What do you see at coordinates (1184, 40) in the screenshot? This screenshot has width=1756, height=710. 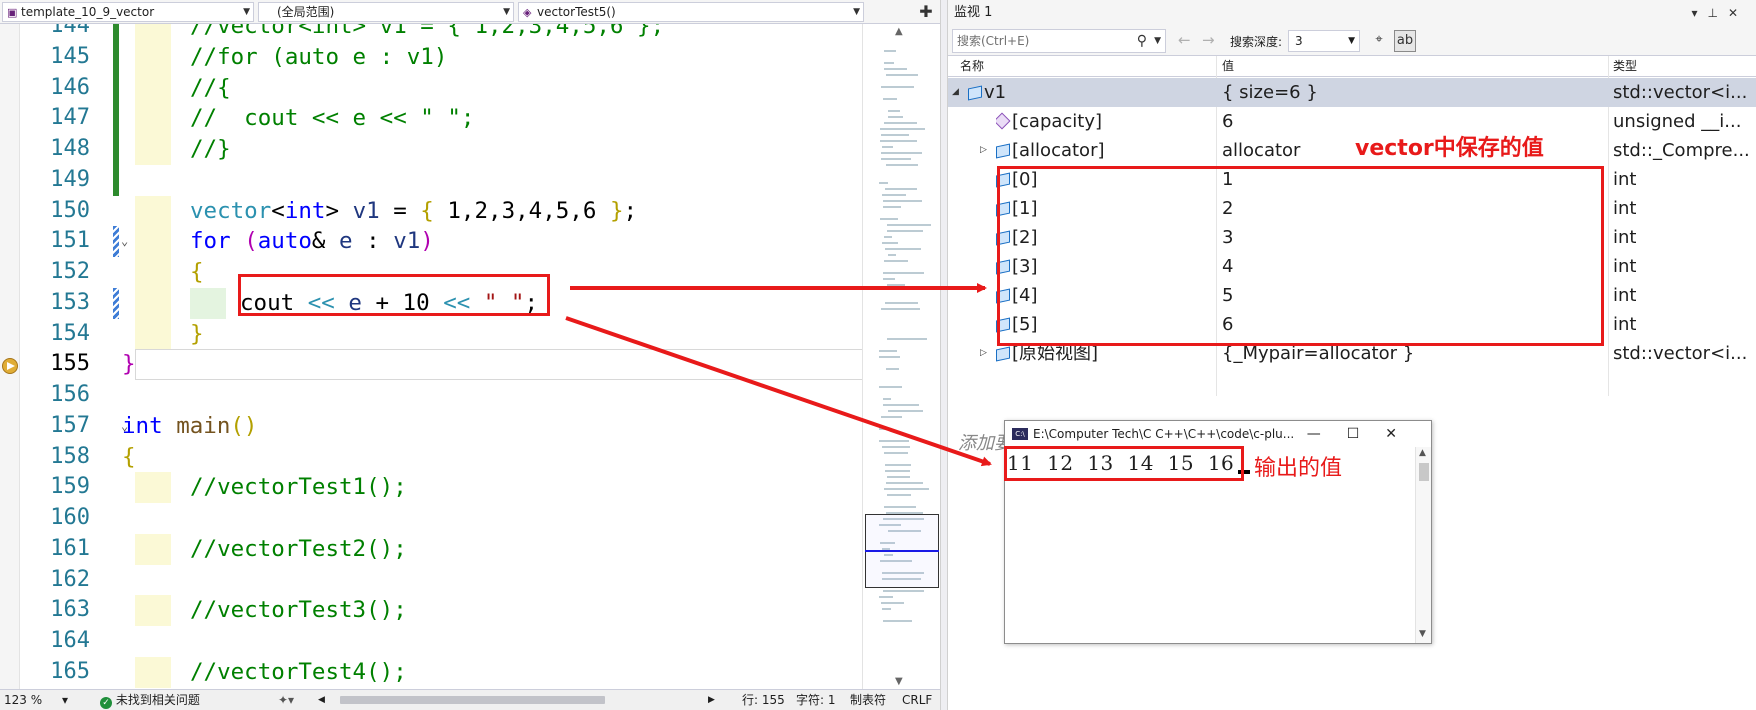 I see `back-arrow-icon: ←` at bounding box center [1184, 40].